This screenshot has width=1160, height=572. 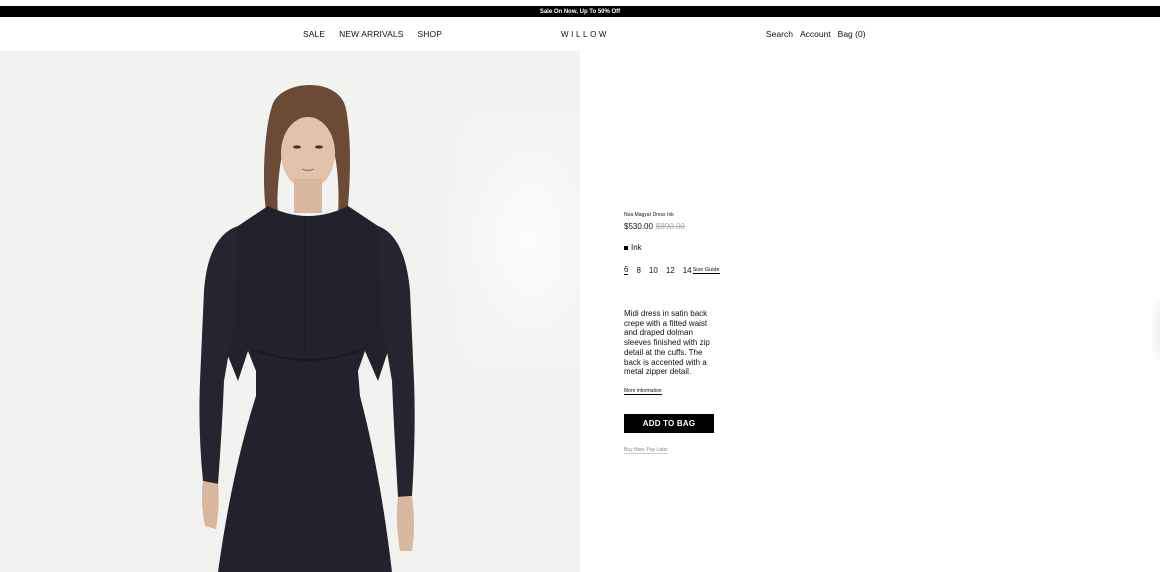 I want to click on original-price: $890.00, so click(x=670, y=226).